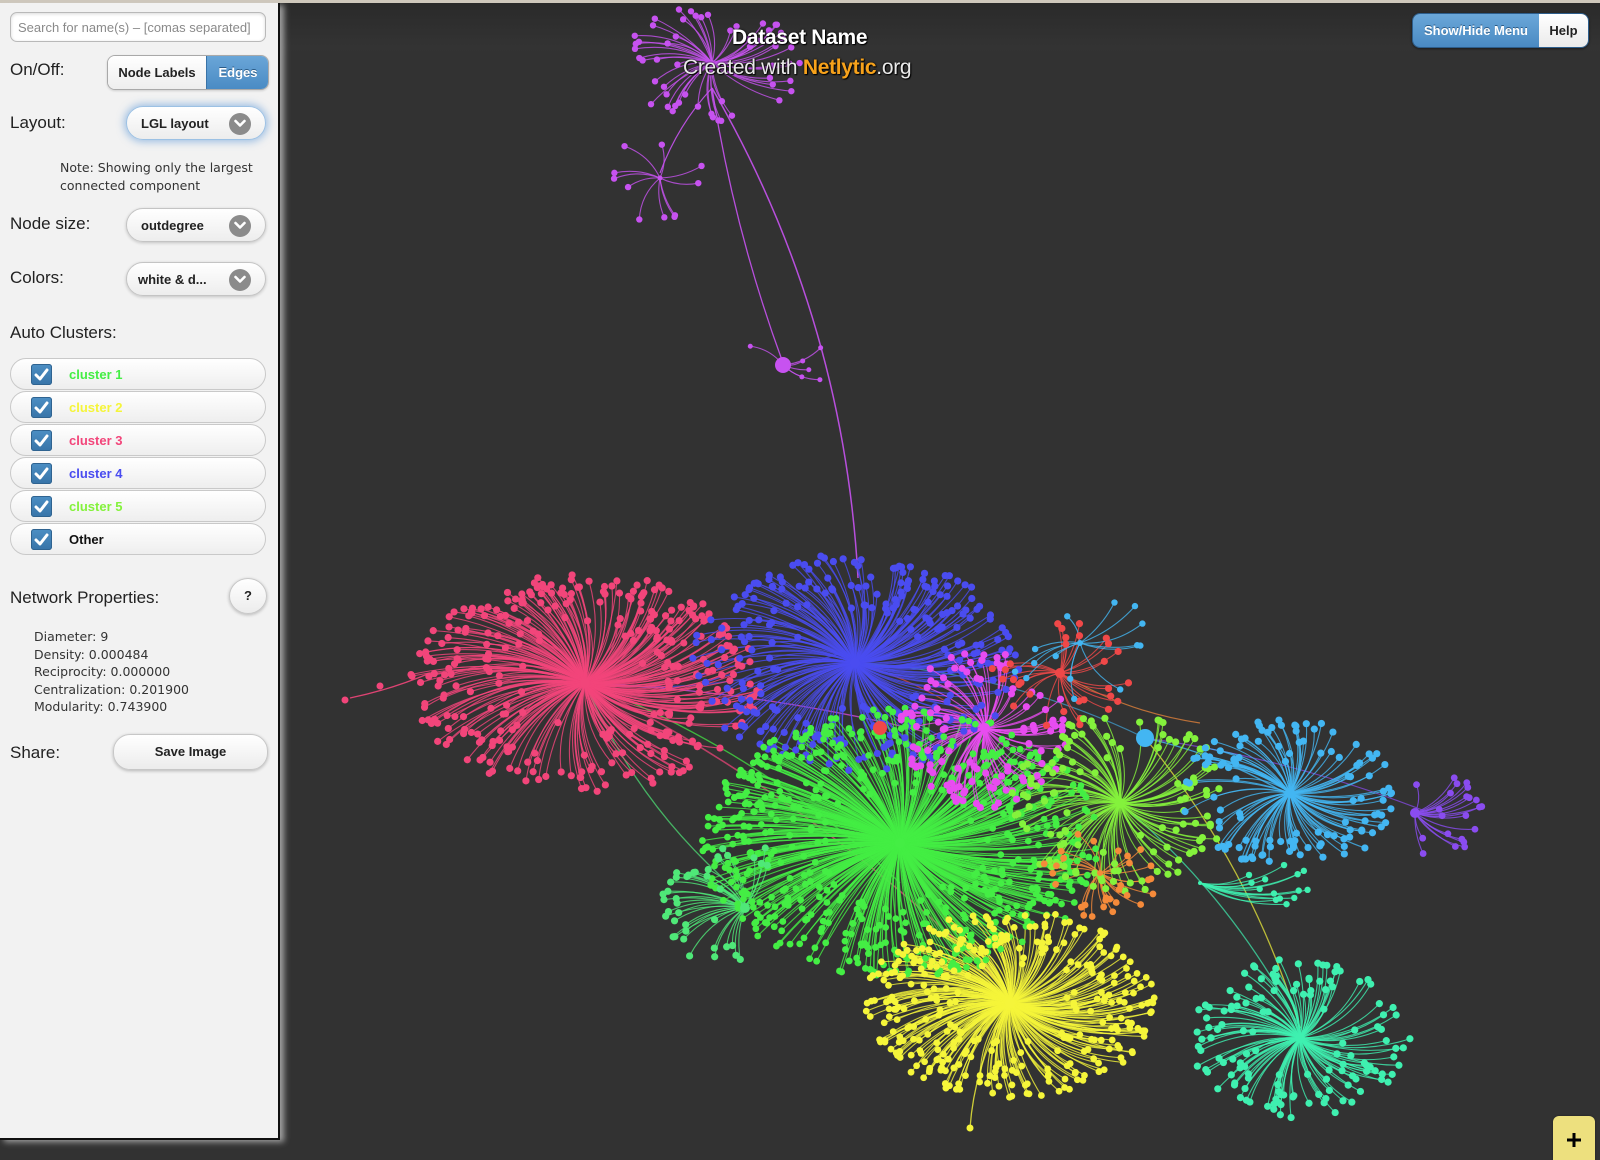  Describe the element at coordinates (1563, 30) in the screenshot. I see `help-button: Help` at that location.